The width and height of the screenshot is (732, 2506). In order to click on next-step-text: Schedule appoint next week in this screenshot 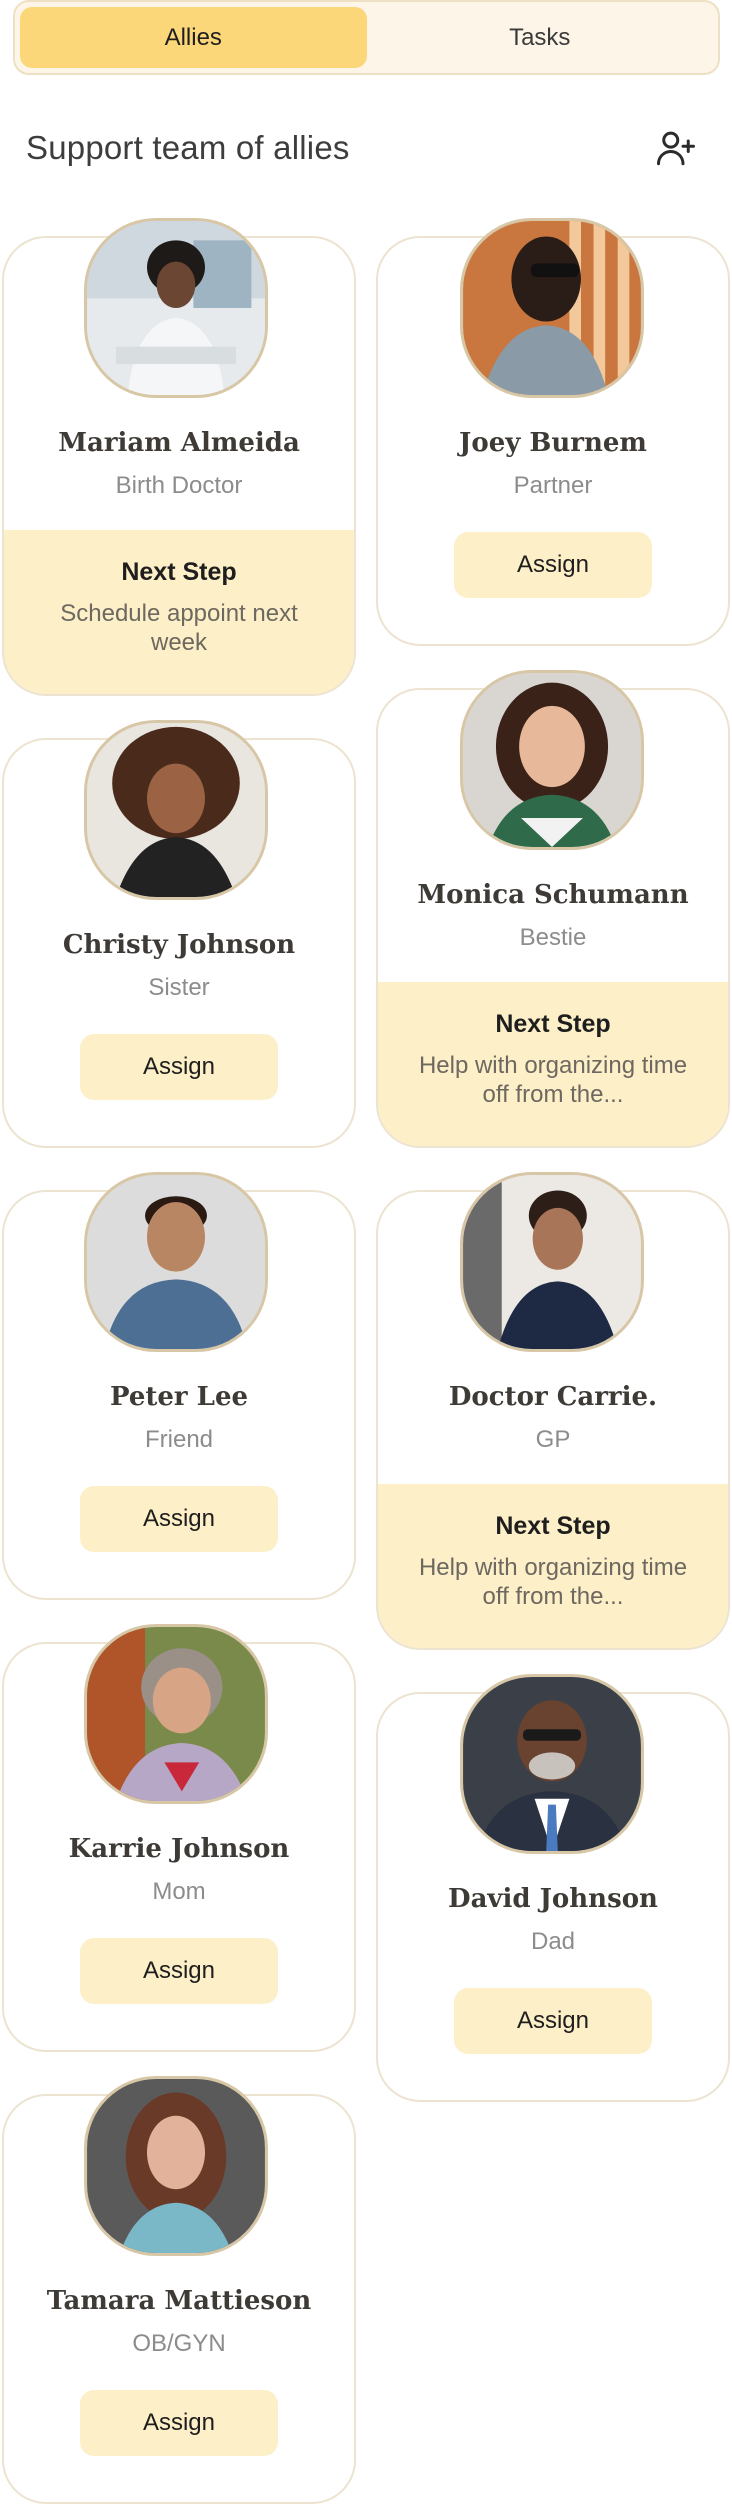, I will do `click(179, 628)`.